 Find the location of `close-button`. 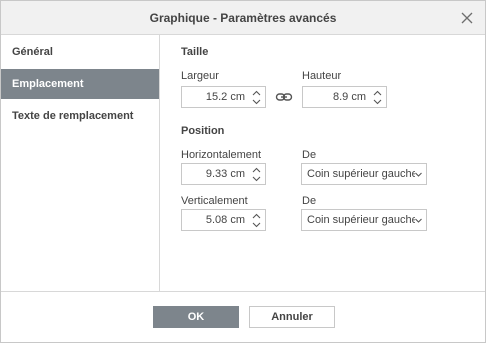

close-button is located at coordinates (467, 18).